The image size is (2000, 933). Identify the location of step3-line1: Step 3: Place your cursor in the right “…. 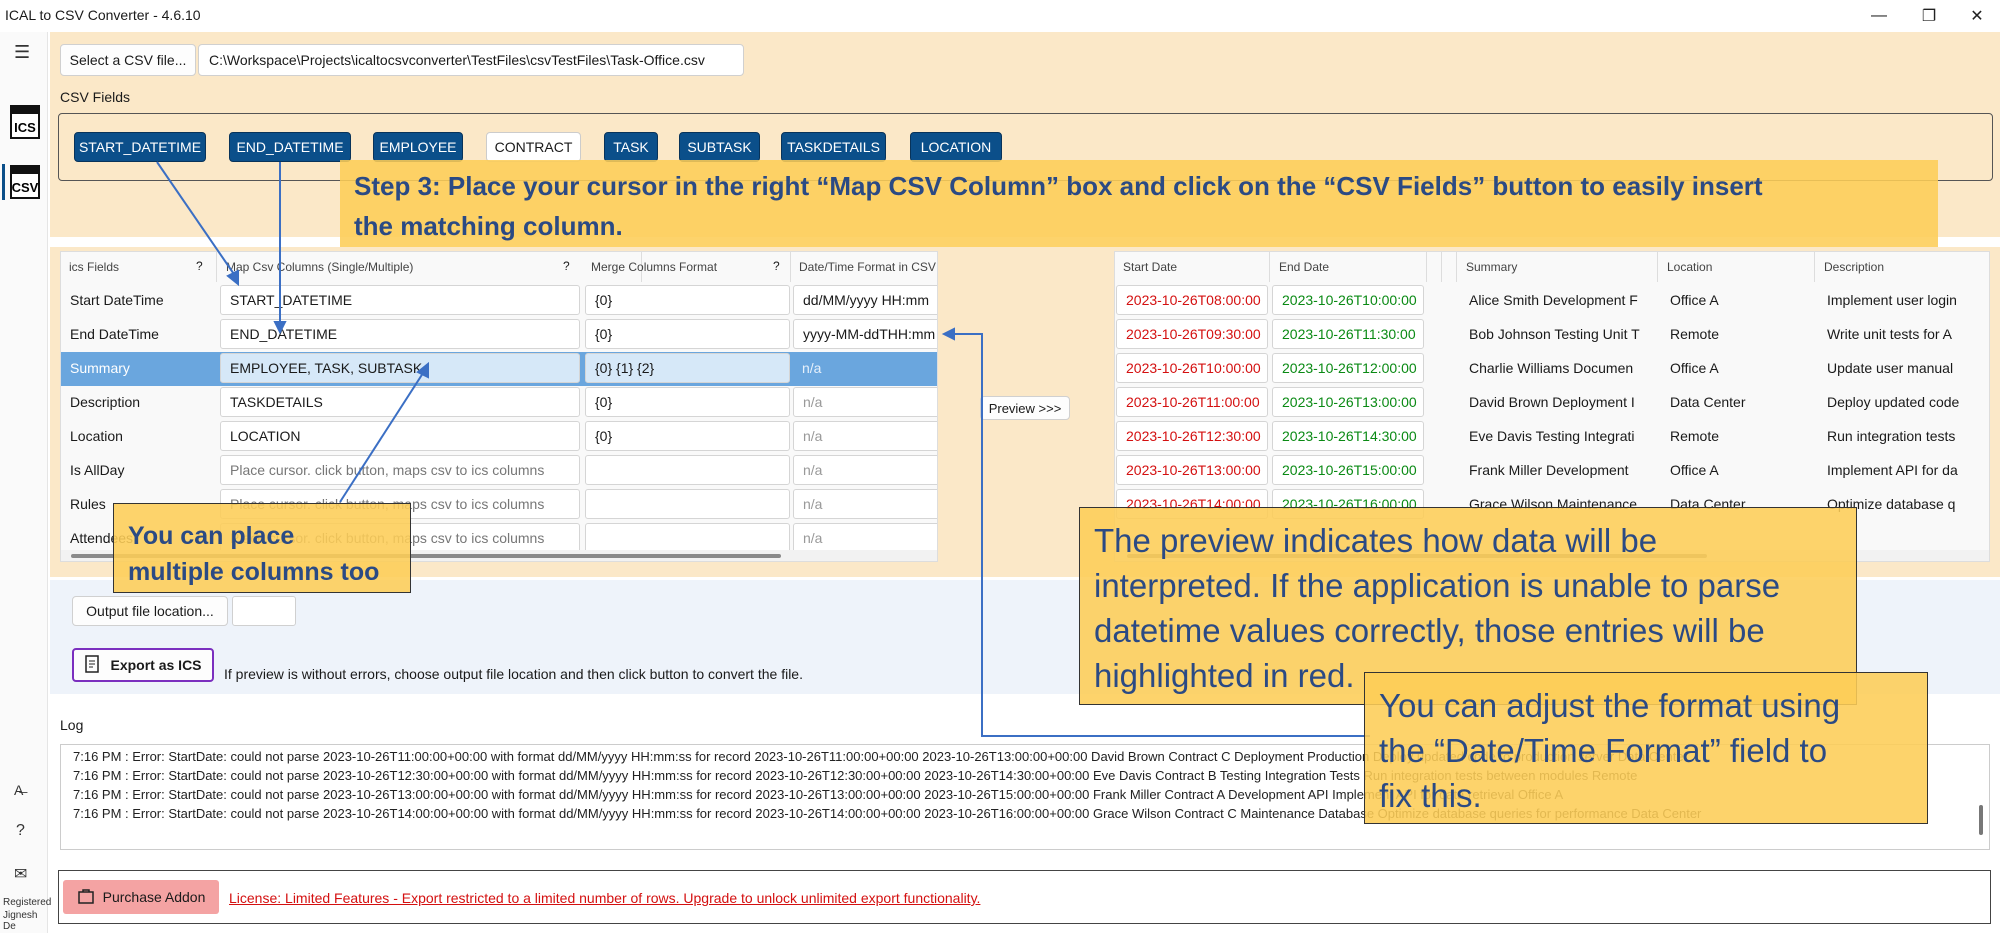
(1058, 186).